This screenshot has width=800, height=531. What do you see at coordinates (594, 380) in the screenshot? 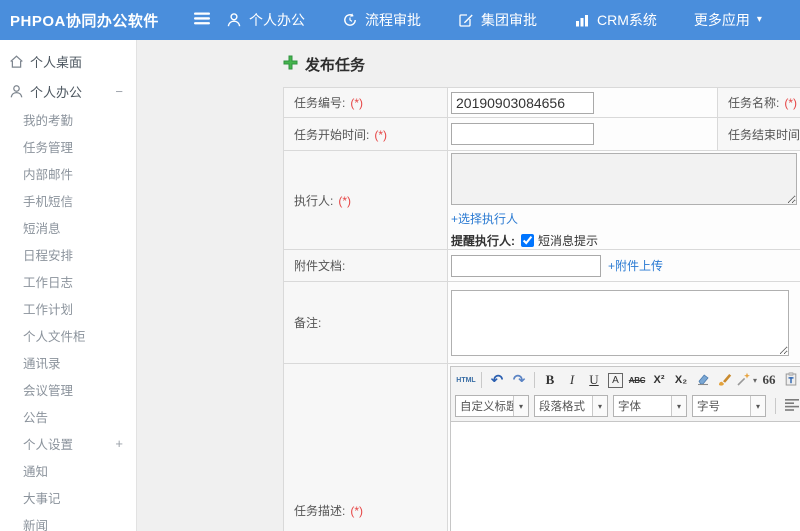
I see `underline-button: U` at bounding box center [594, 380].